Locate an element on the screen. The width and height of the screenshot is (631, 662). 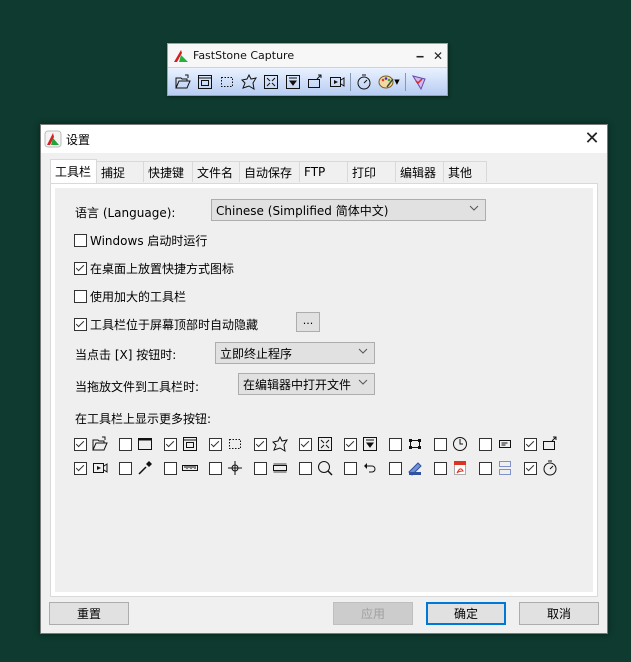
more-button-option-clock is located at coordinates (456, 444).